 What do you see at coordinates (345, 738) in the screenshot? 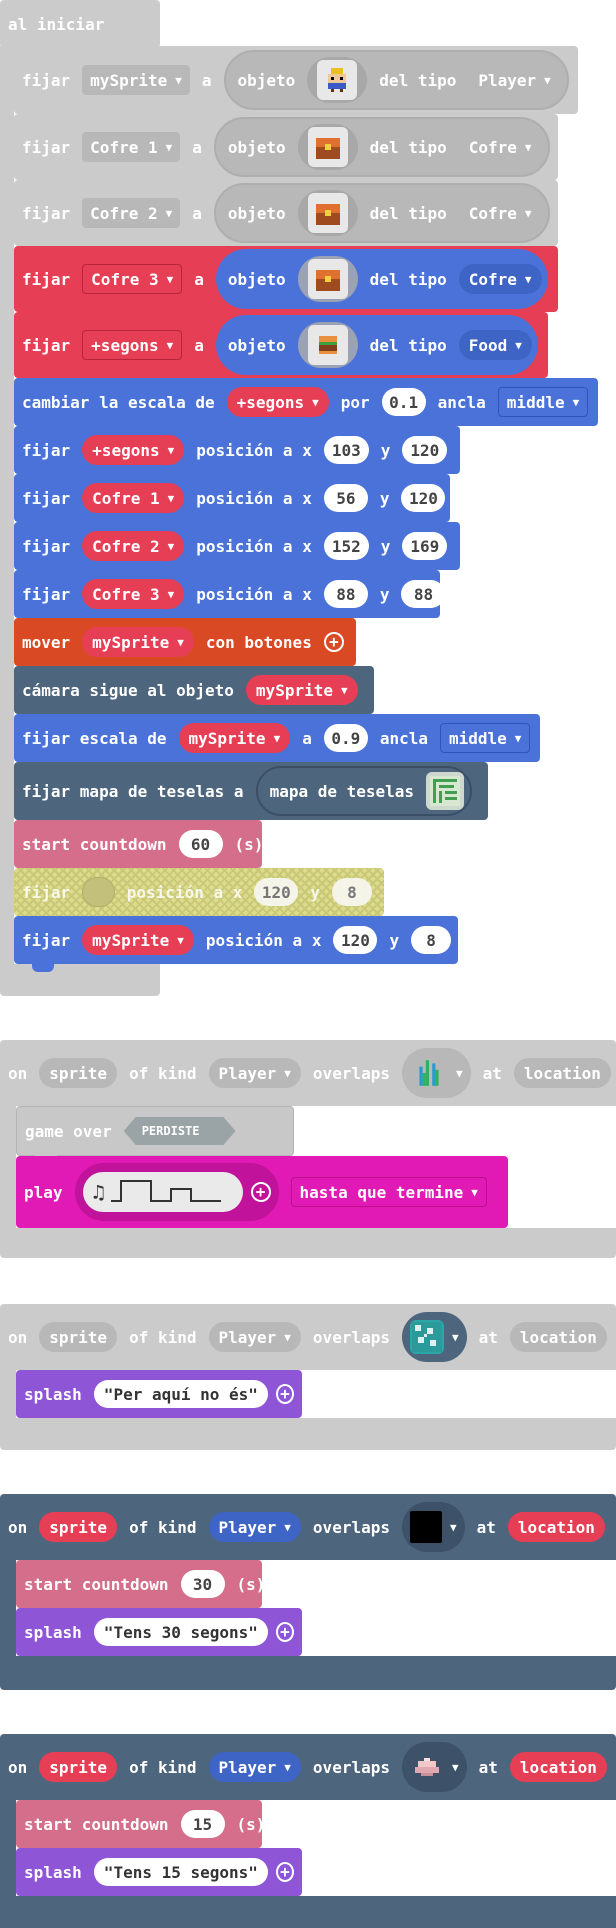
I see `scale-value-input: 0.9` at bounding box center [345, 738].